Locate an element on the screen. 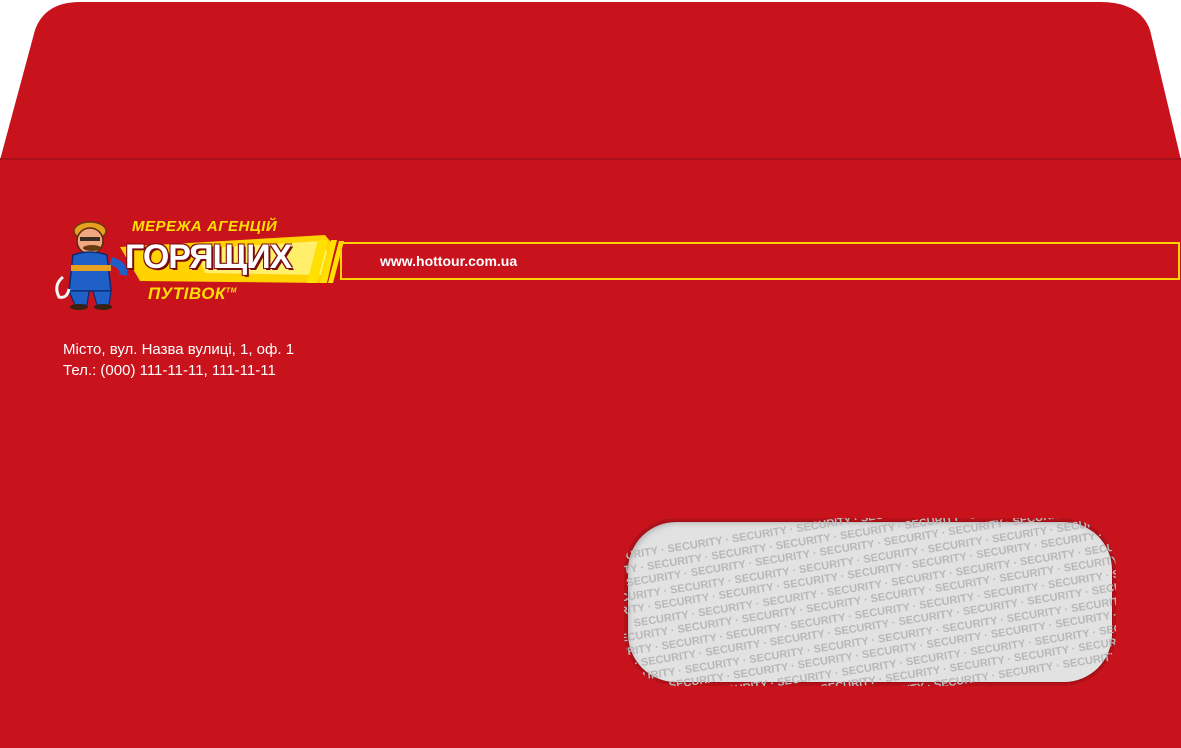 Image resolution: width=1181 pixels, height=748 pixels. phone-line: Тел.: (000) 111-11-11, 111-11-11 is located at coordinates (169, 370).